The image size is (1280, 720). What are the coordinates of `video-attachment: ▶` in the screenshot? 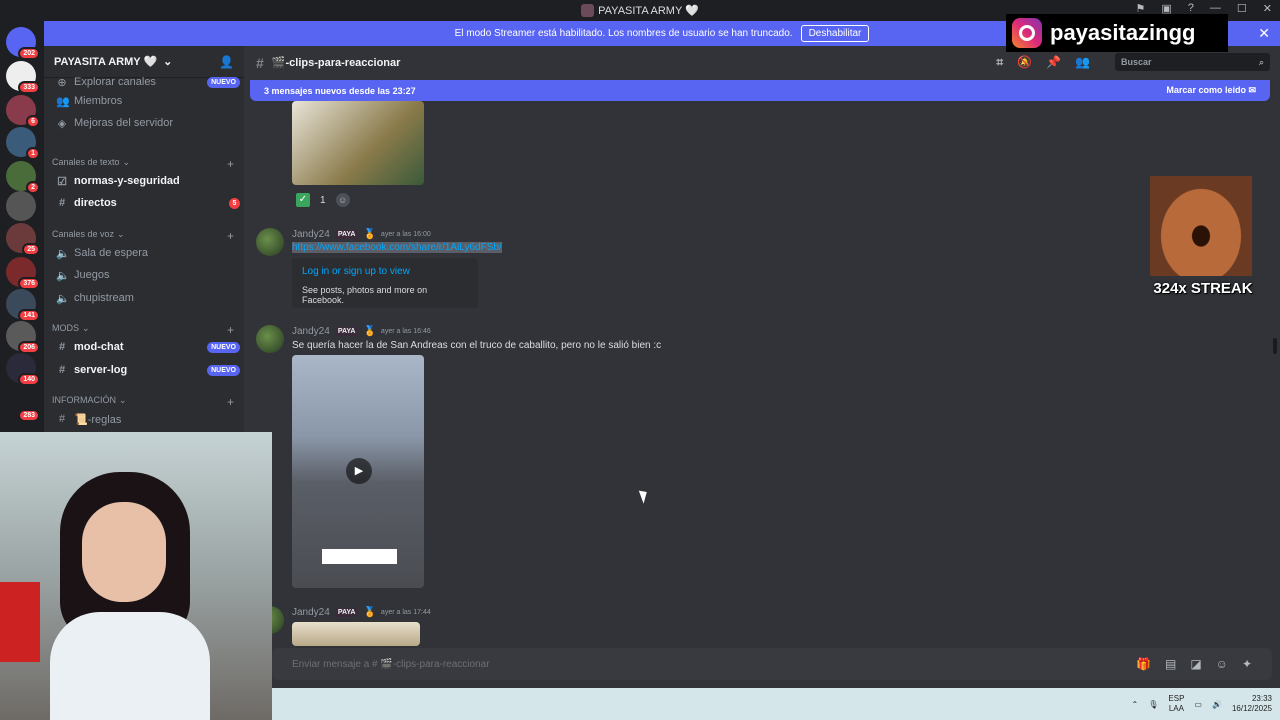 It's located at (358, 471).